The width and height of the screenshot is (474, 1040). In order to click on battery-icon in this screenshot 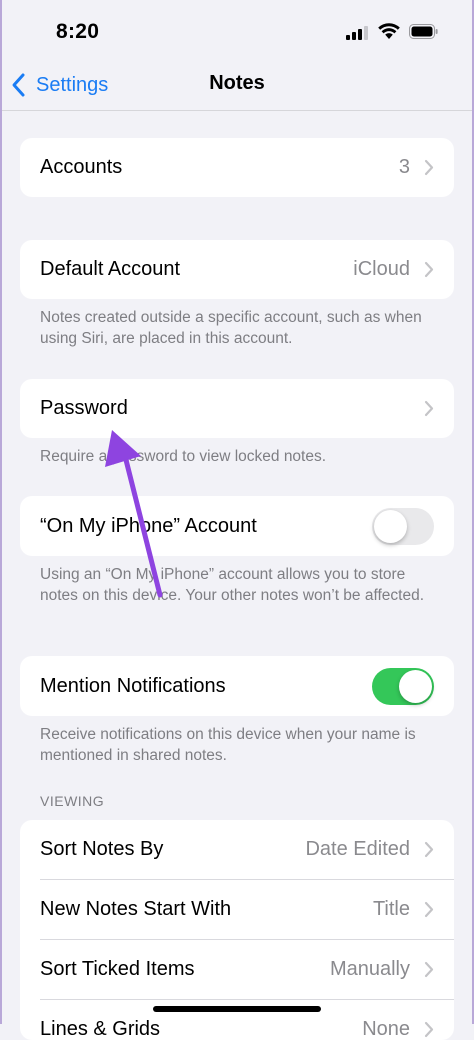, I will do `click(423, 31)`.